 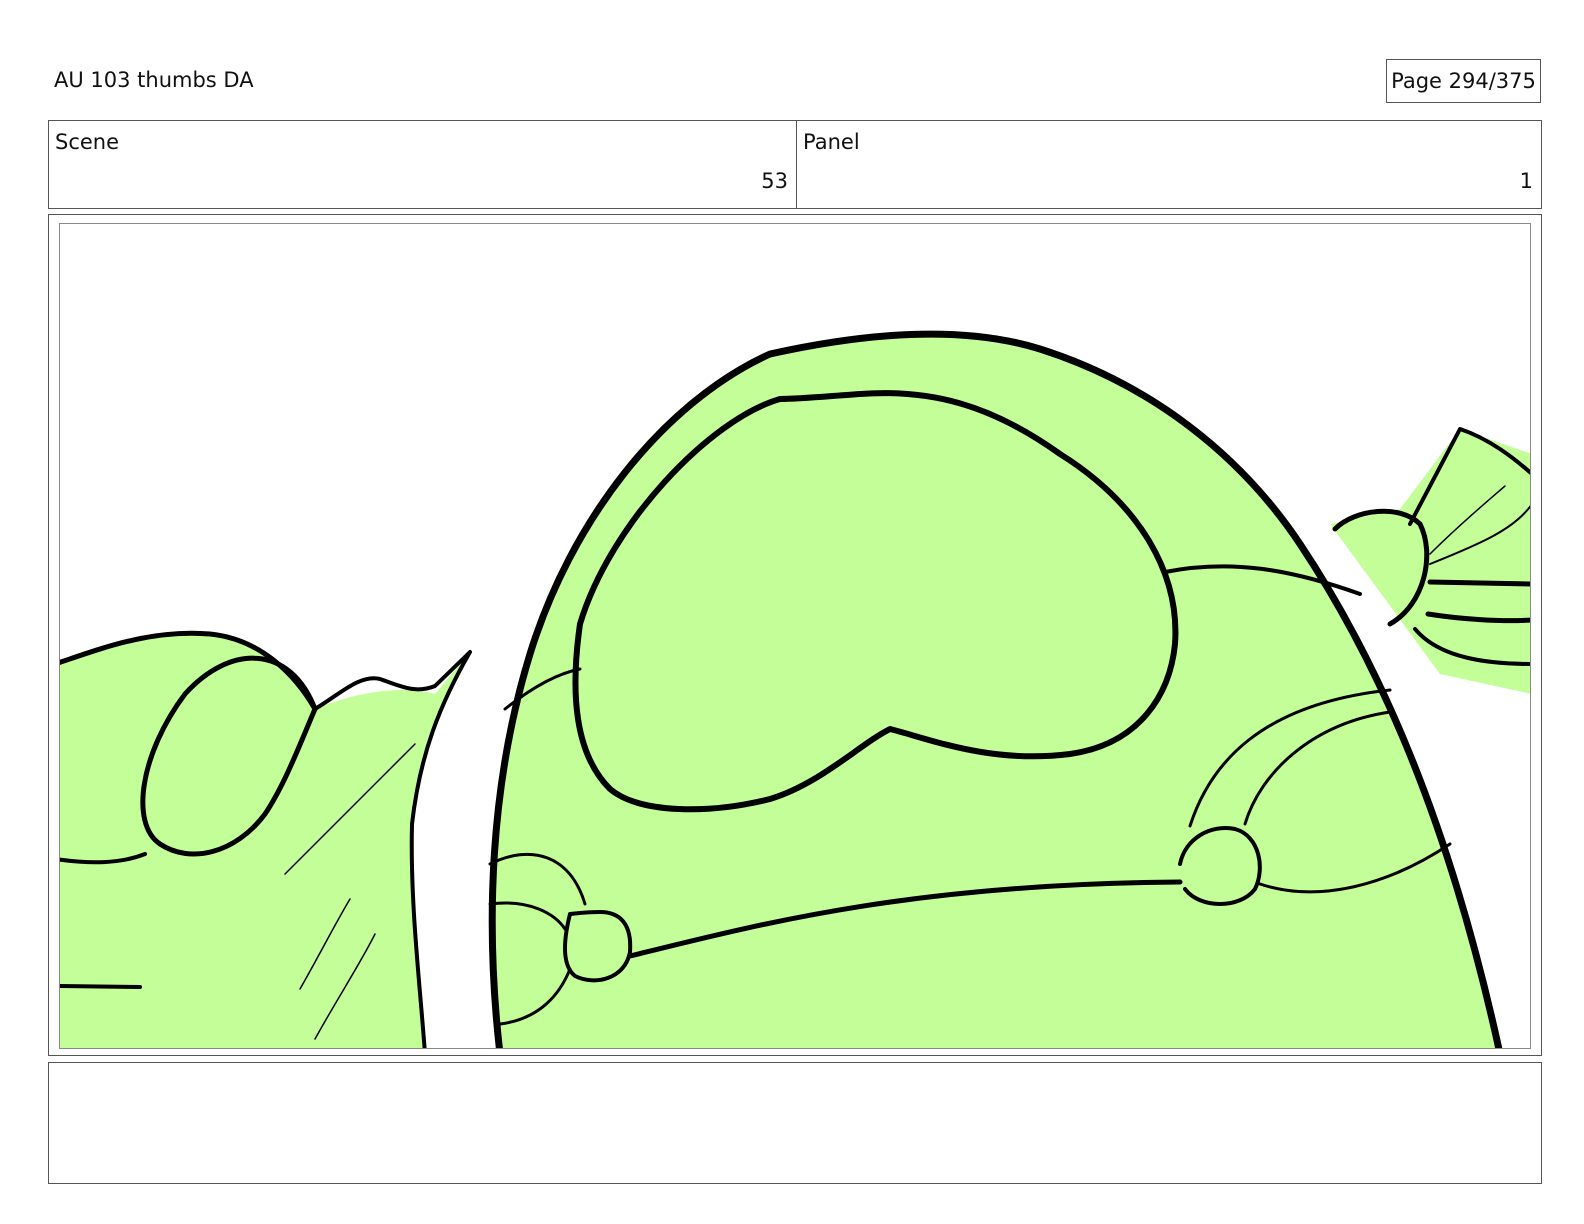 I want to click on scene-panel-row: Scene 53 Panel 1, so click(x=795, y=164).